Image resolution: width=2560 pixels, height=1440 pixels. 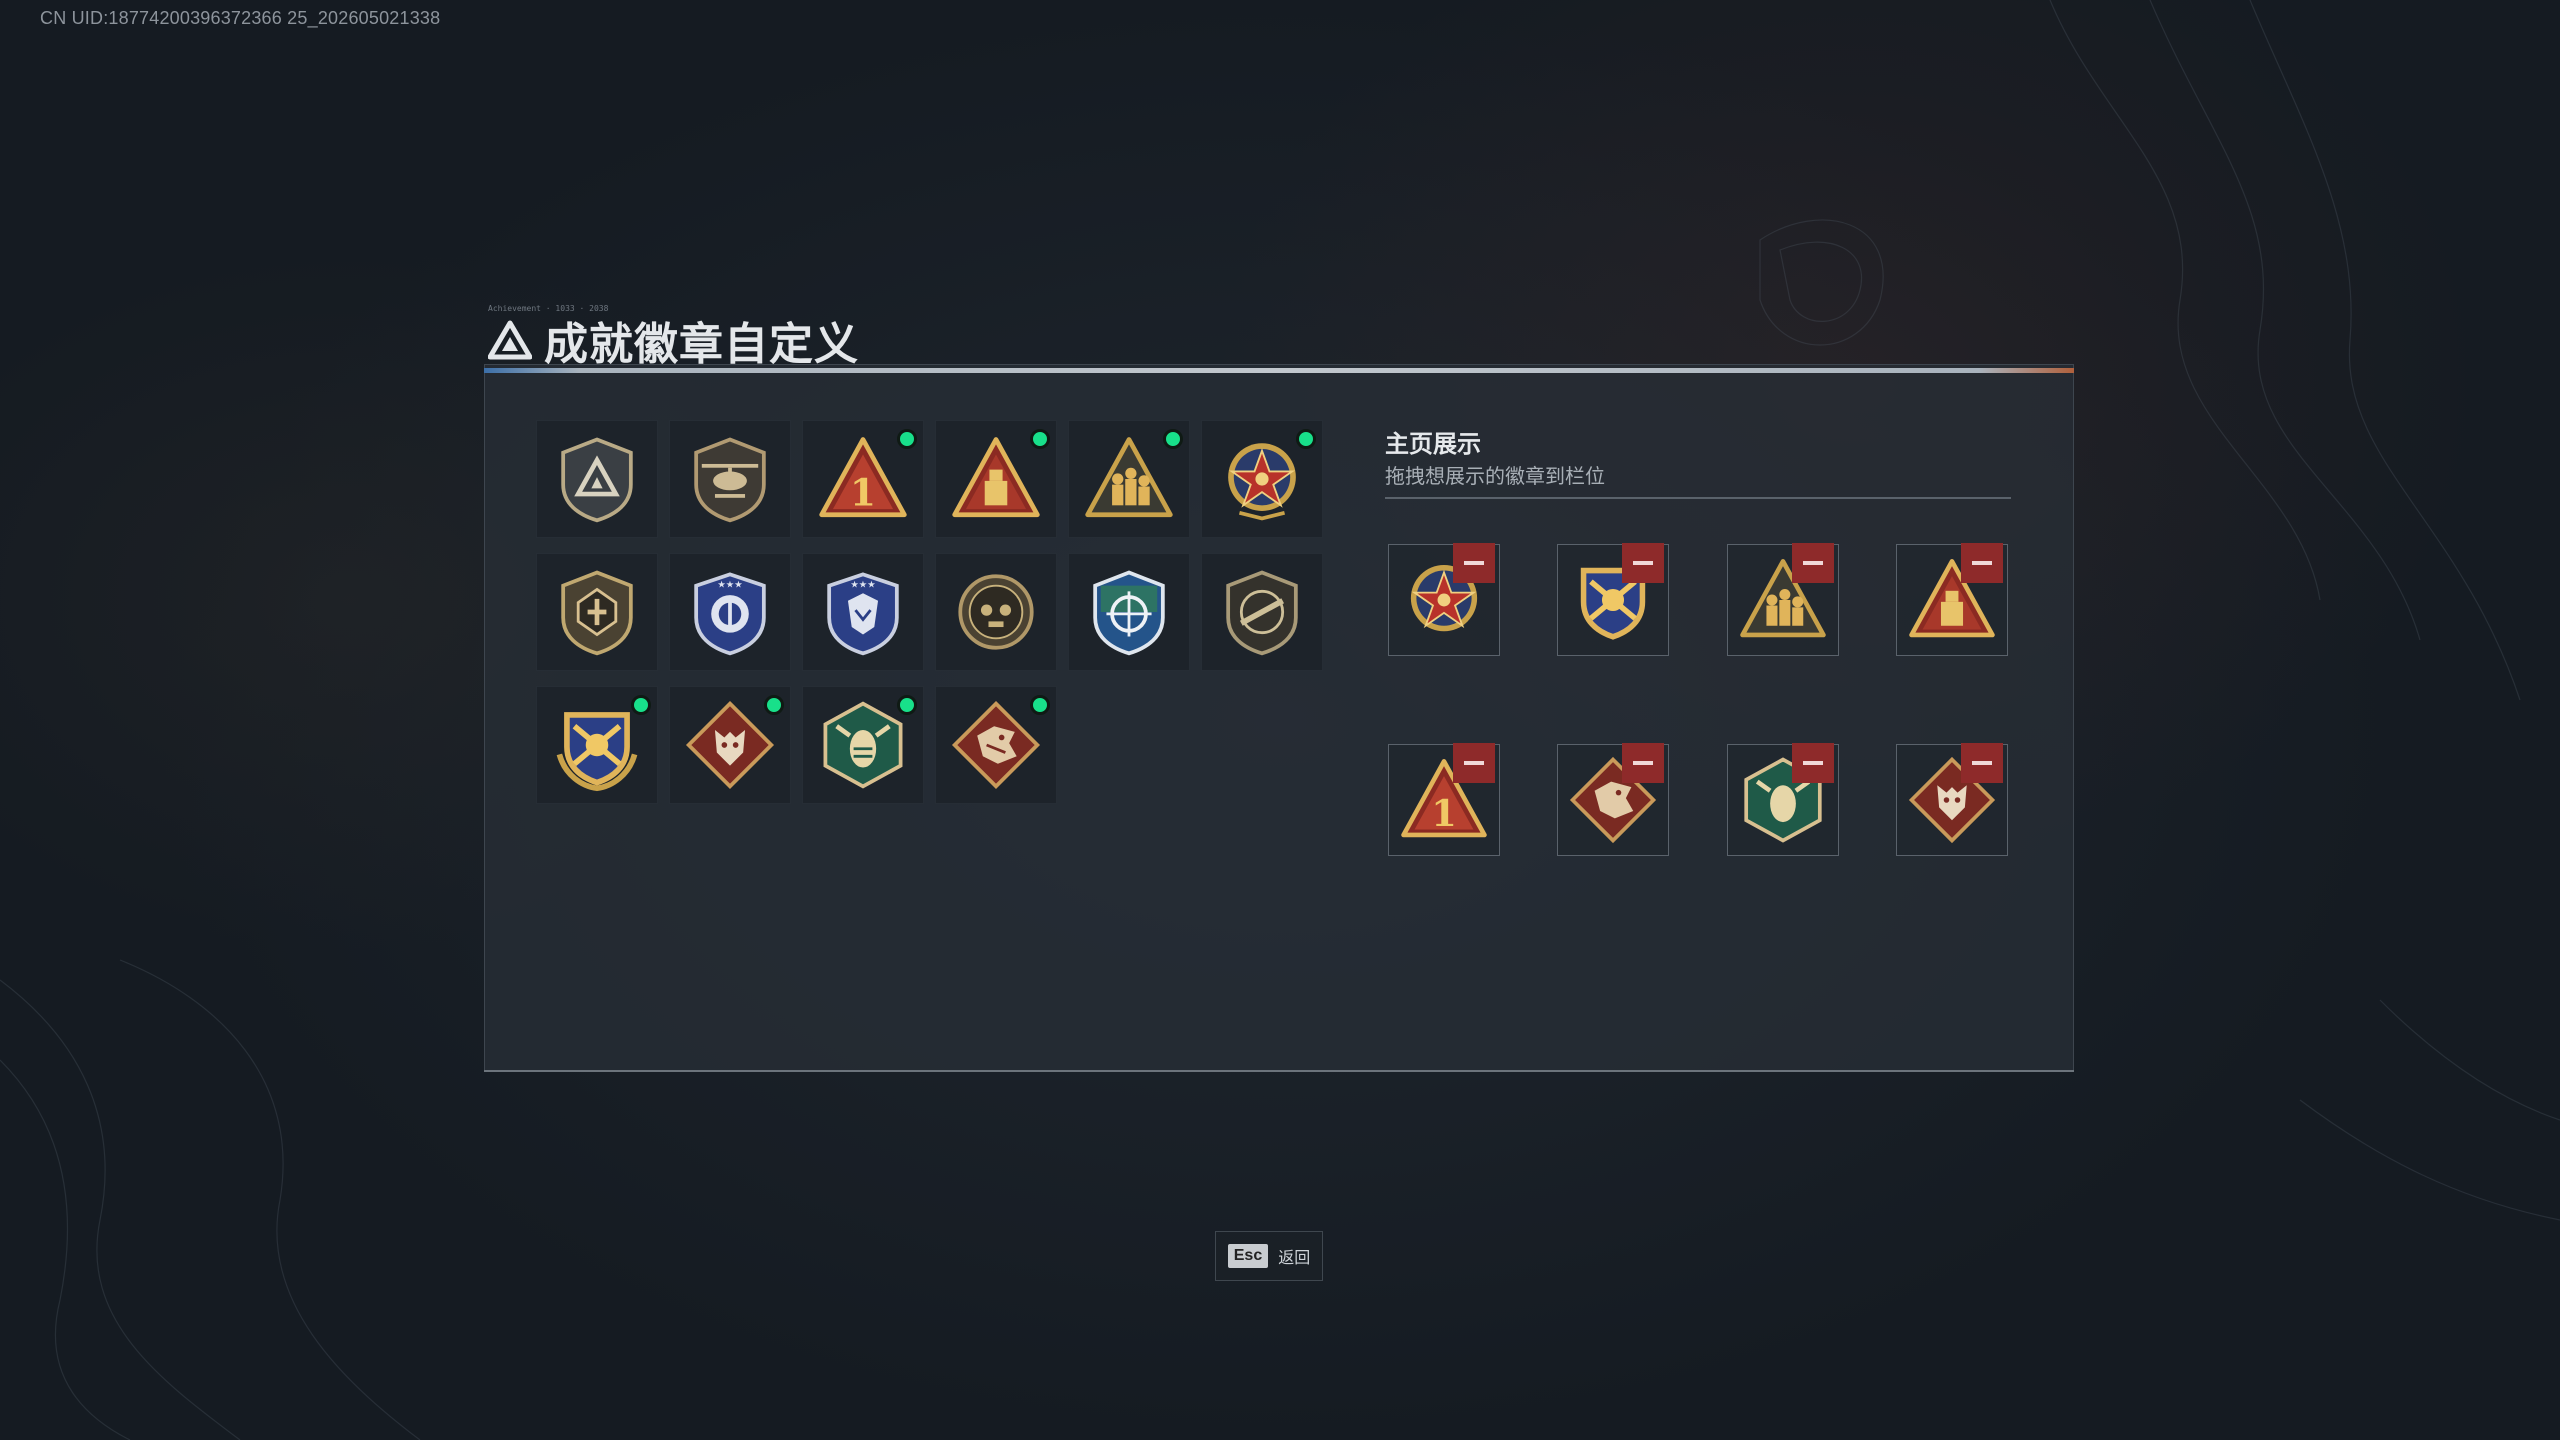 What do you see at coordinates (510, 340) in the screenshot?
I see `delta-logo-icon` at bounding box center [510, 340].